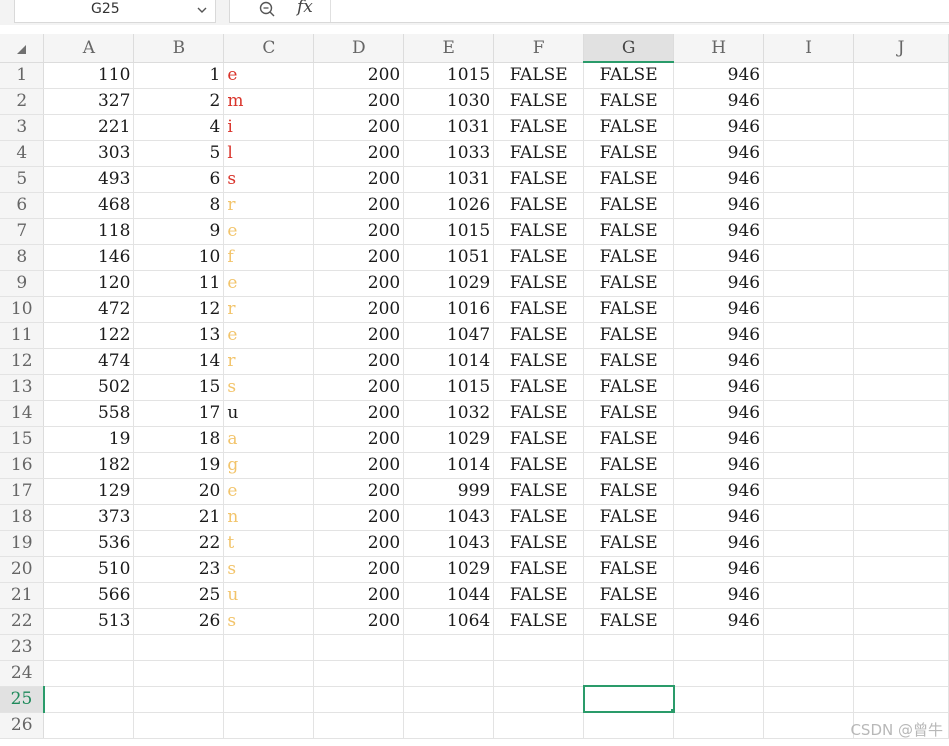  I want to click on cell-g21: FALSE, so click(629, 595).